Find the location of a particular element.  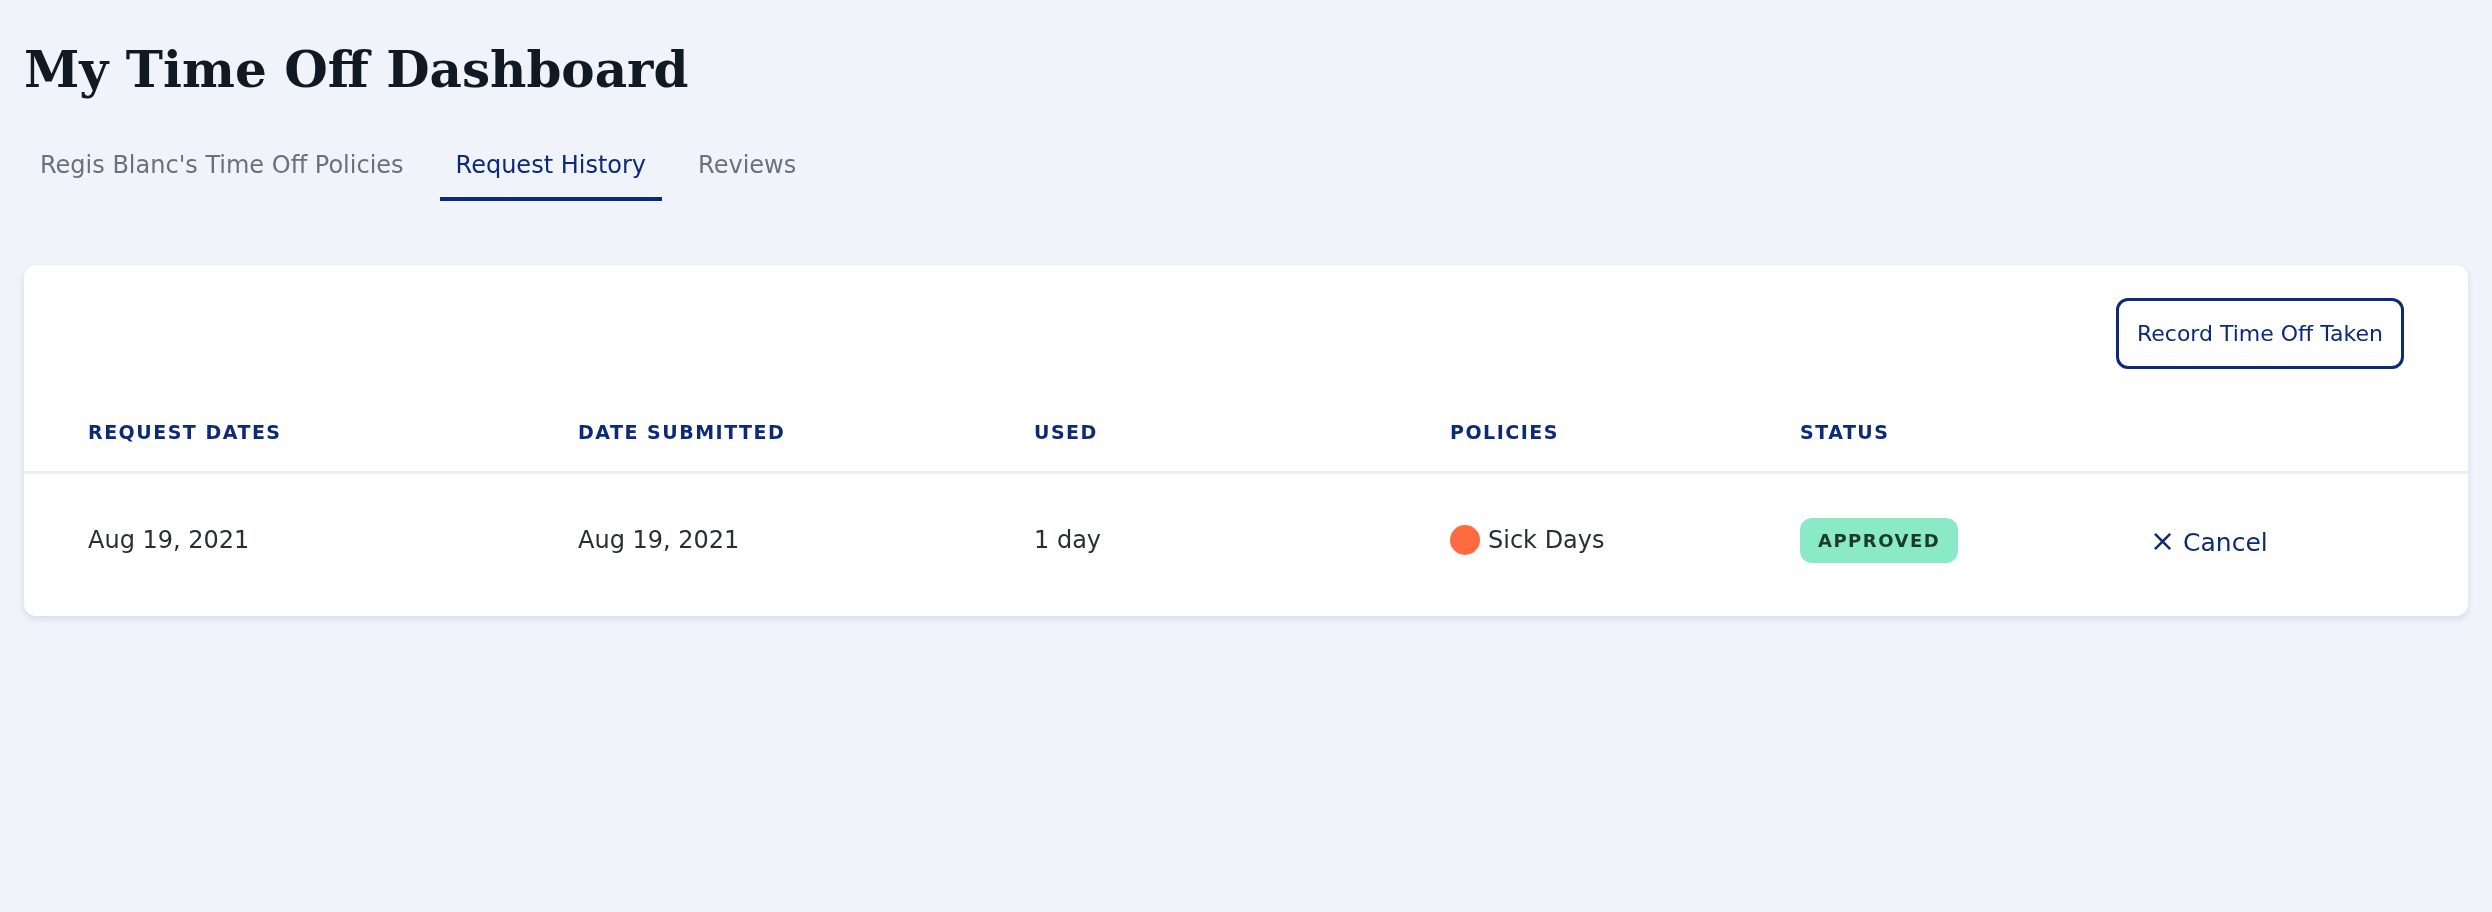

tab: Reviews is located at coordinates (747, 170).